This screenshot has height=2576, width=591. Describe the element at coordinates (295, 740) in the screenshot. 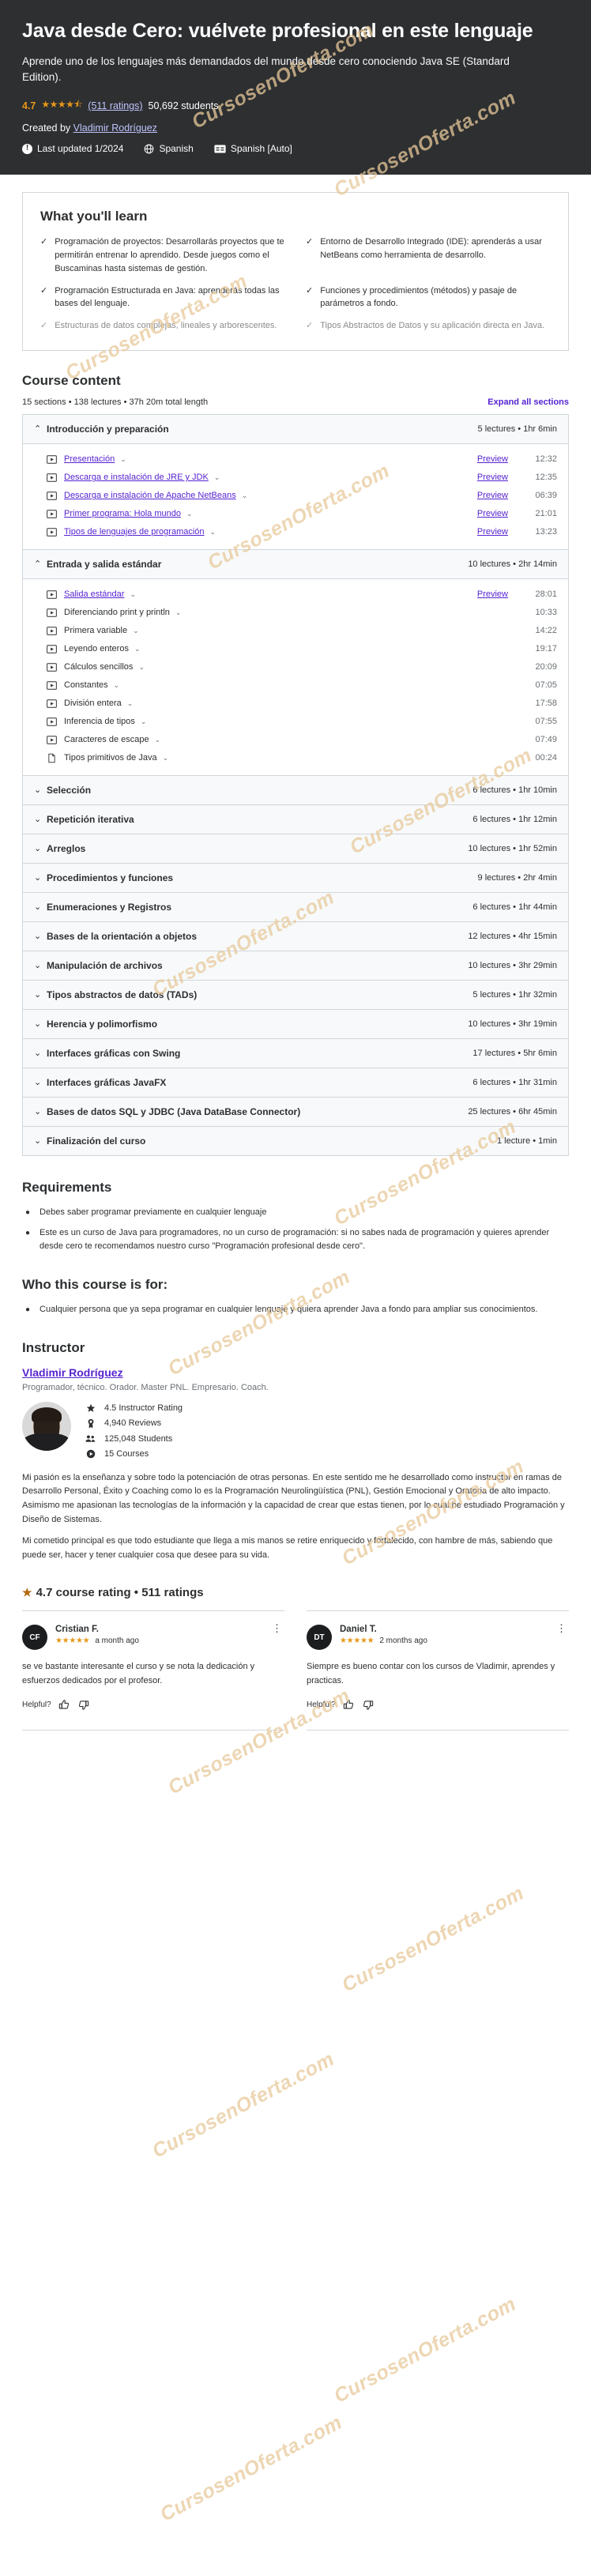

I see `lecture-row: Caracteres de escape ⌄ 07:49` at that location.